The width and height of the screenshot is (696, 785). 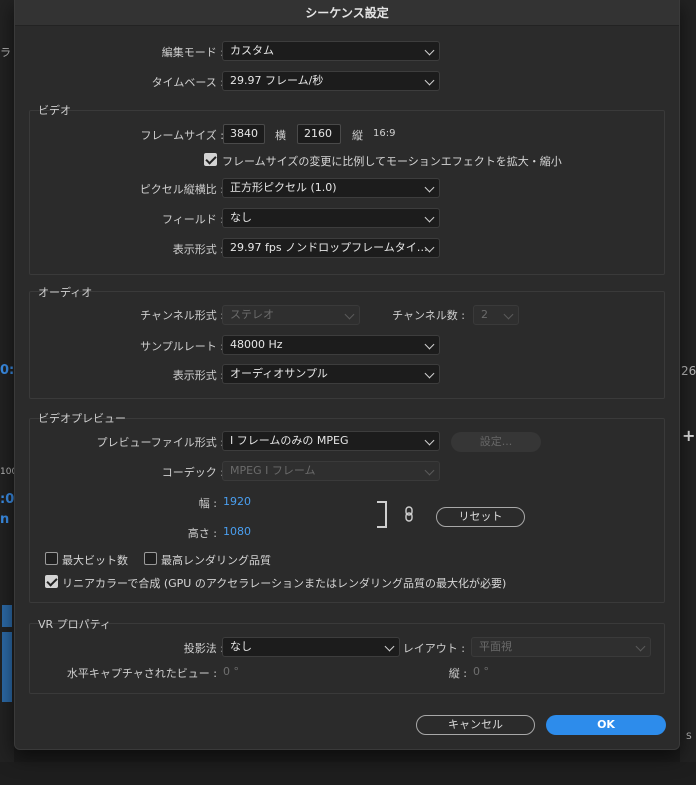 I want to click on channel-format-value: ステレオ, so click(x=252, y=314).